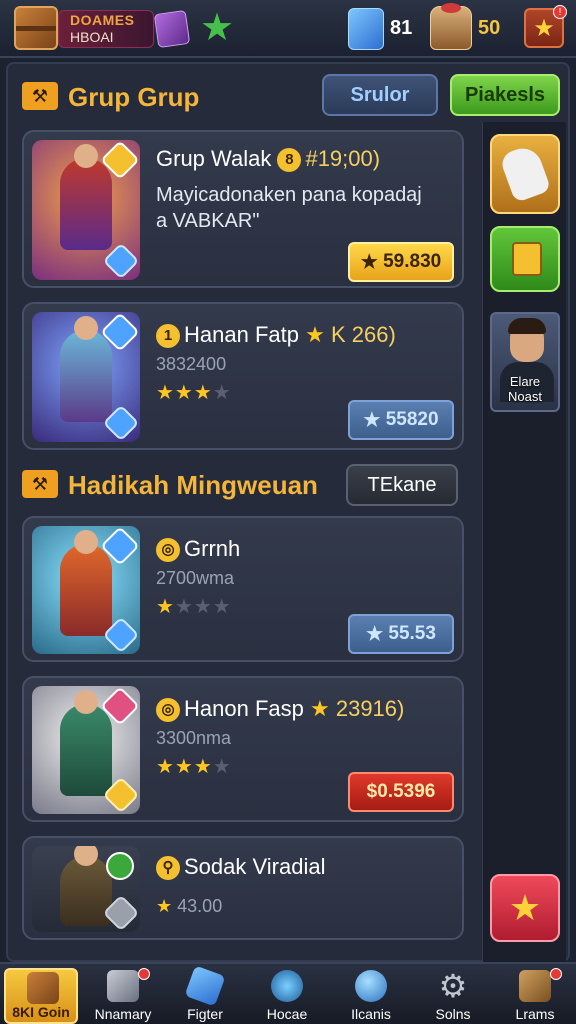 This screenshot has width=576, height=1024. I want to click on purple-cube-icon, so click(172, 29).